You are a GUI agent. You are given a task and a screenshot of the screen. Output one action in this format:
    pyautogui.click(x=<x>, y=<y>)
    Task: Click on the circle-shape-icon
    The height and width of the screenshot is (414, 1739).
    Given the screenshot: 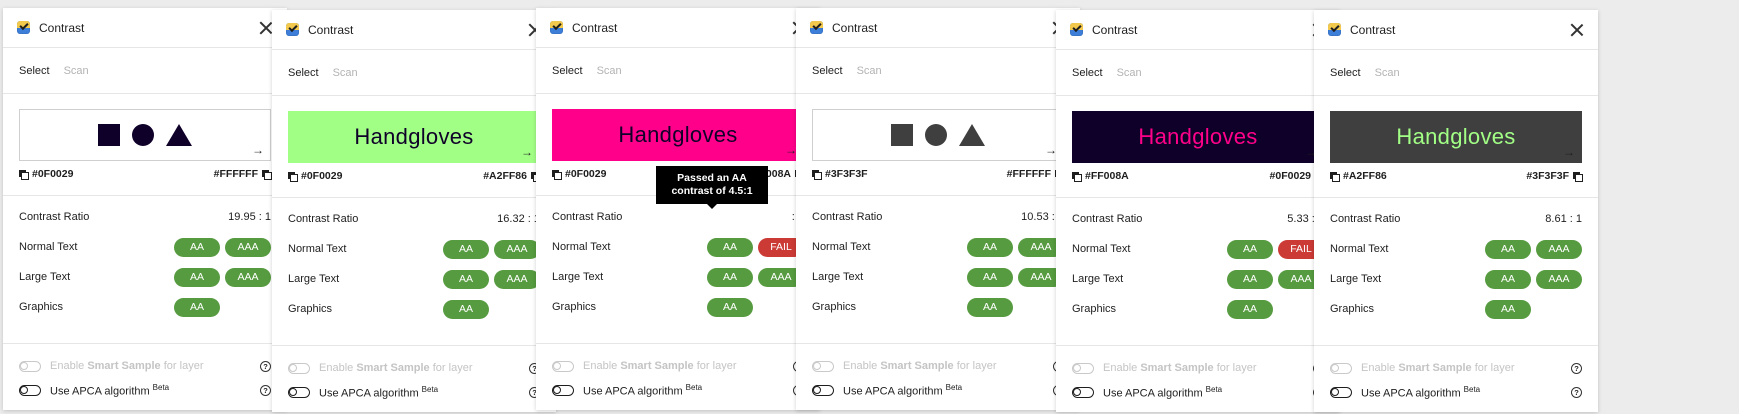 What is the action you would take?
    pyautogui.click(x=936, y=135)
    